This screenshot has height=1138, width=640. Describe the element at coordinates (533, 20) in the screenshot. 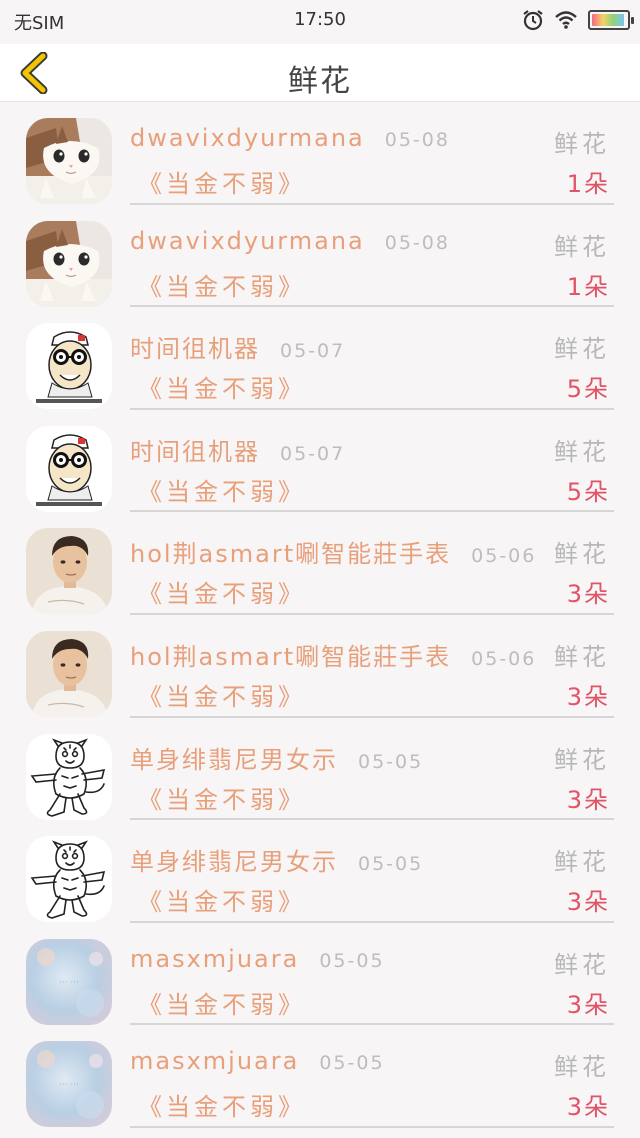

I see `alarm-icon` at that location.